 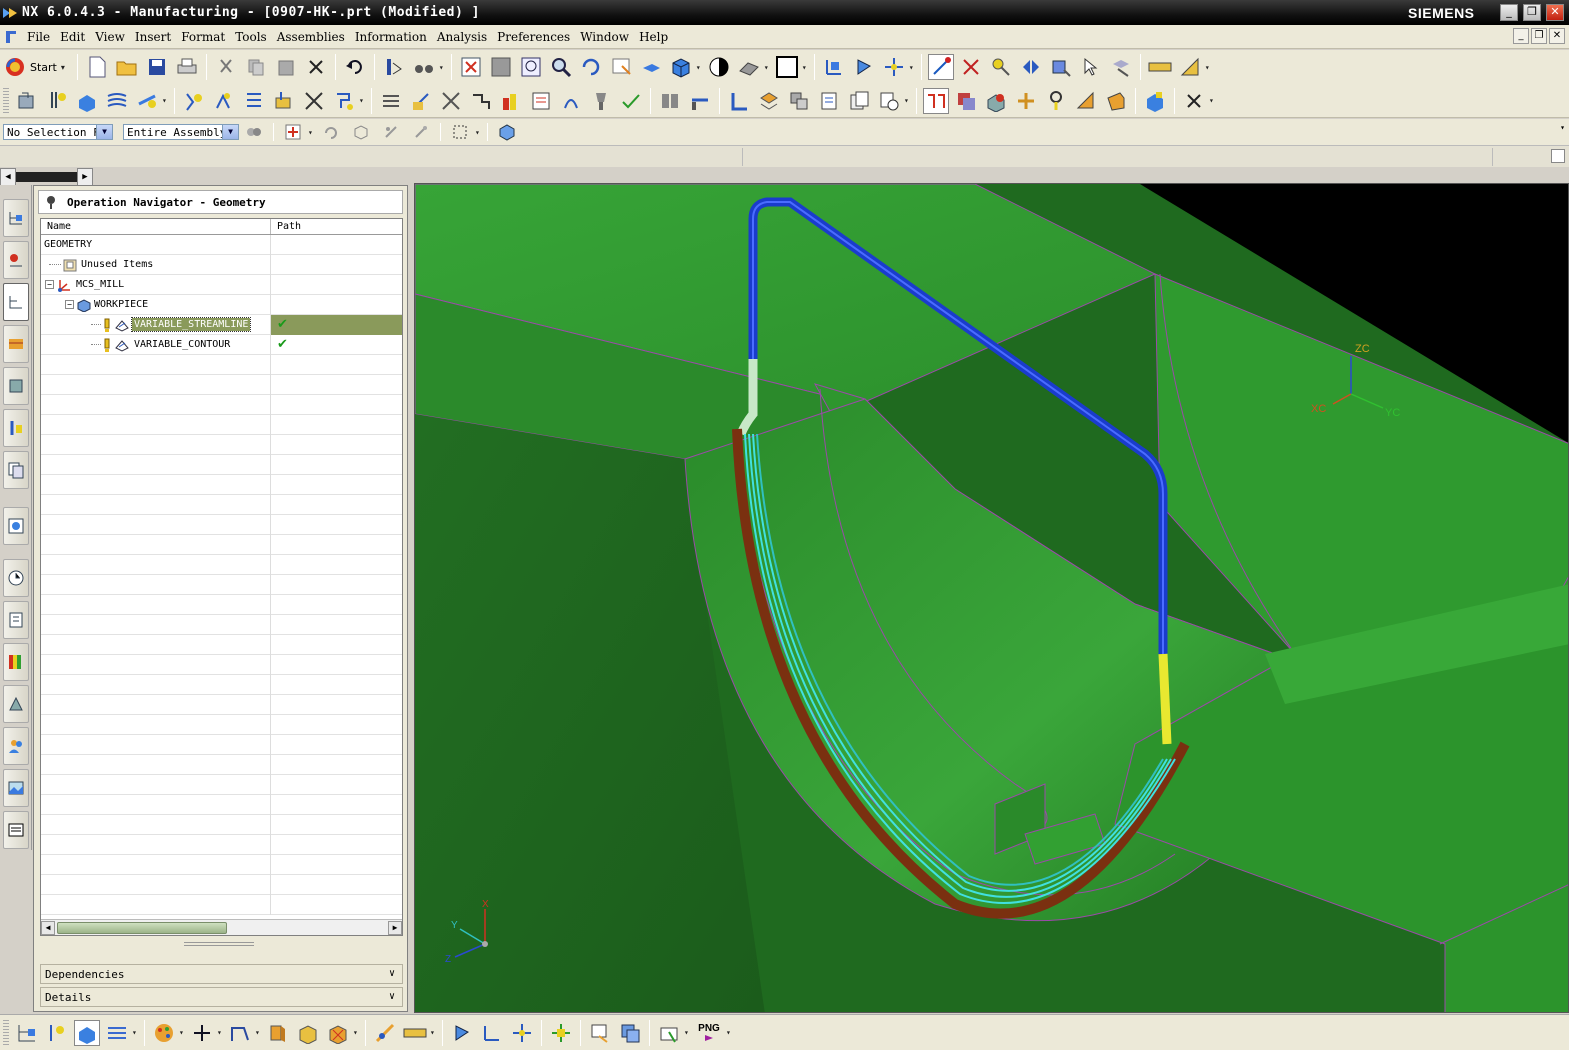 What do you see at coordinates (16, 830) in the screenshot?
I see `manufacturing-wizard-tab` at bounding box center [16, 830].